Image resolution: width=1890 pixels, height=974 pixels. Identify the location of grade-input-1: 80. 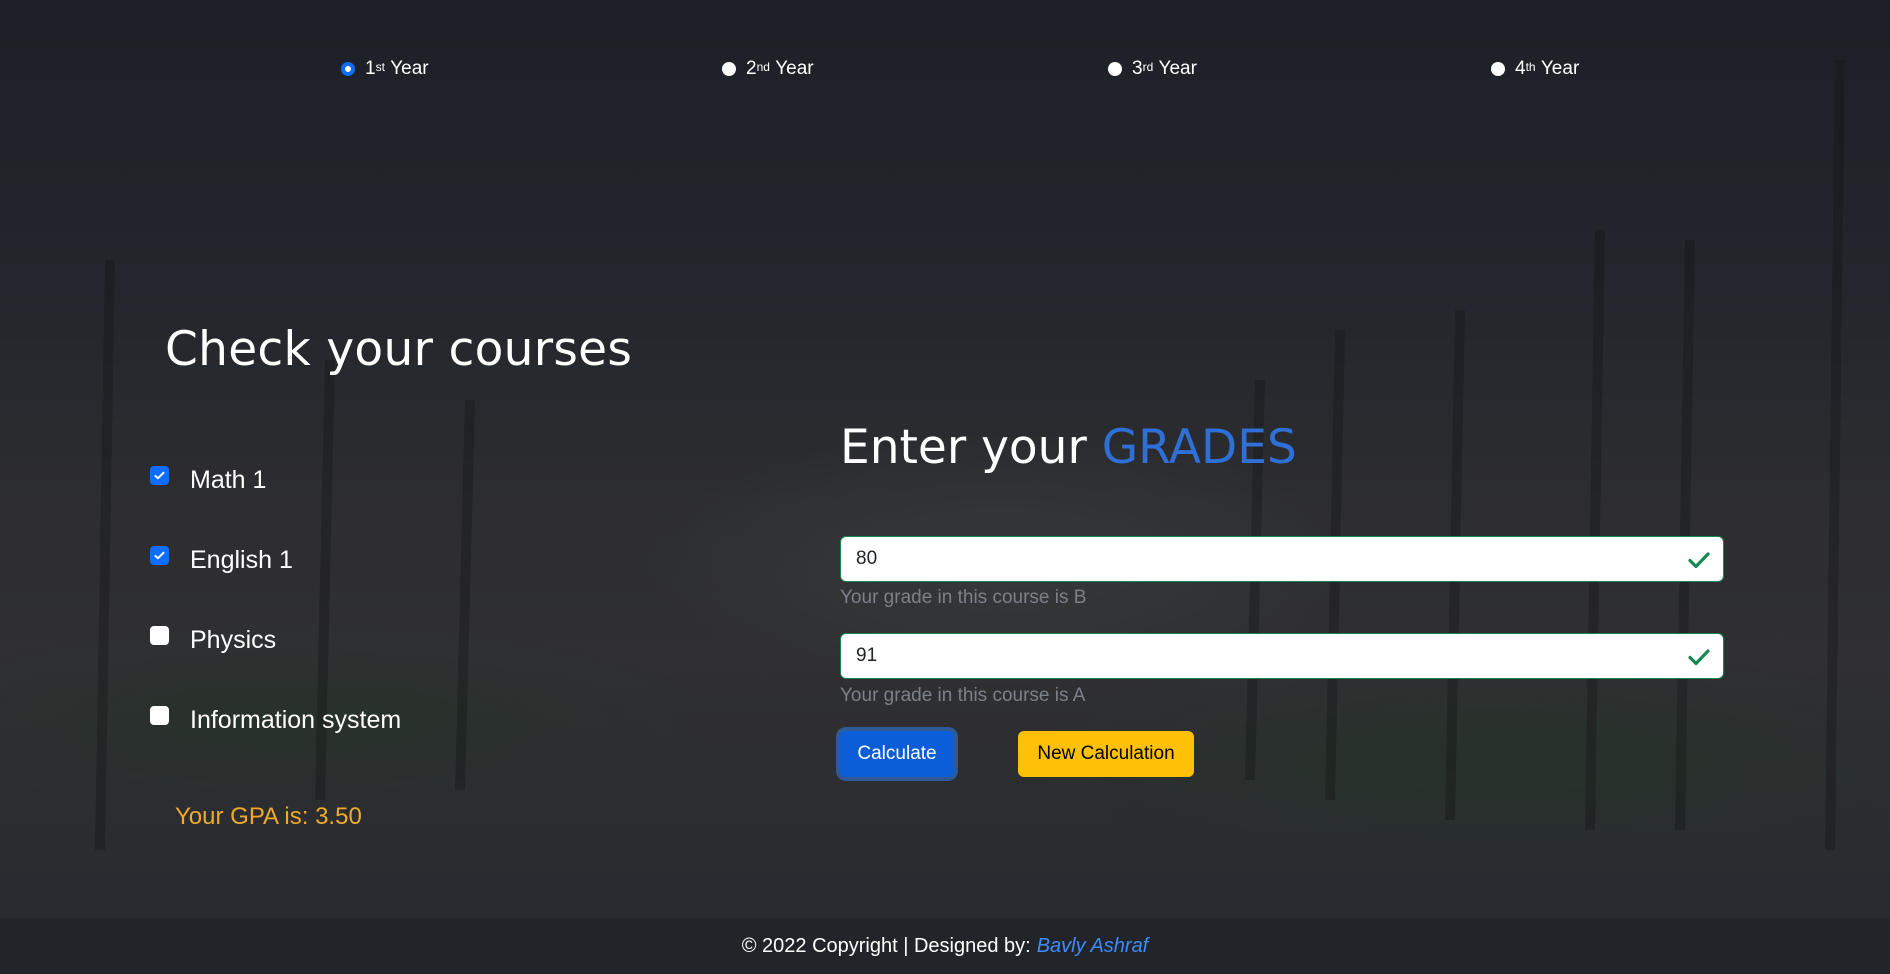
(1282, 559).